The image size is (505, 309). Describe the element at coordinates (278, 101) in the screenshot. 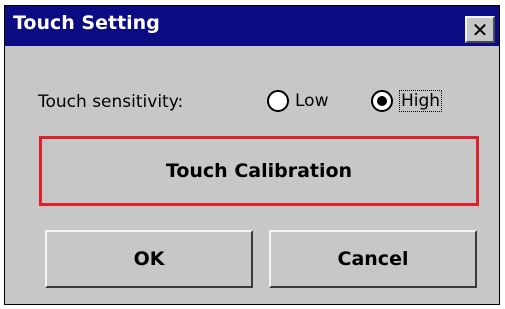

I see `radio-low-circle-icon` at that location.